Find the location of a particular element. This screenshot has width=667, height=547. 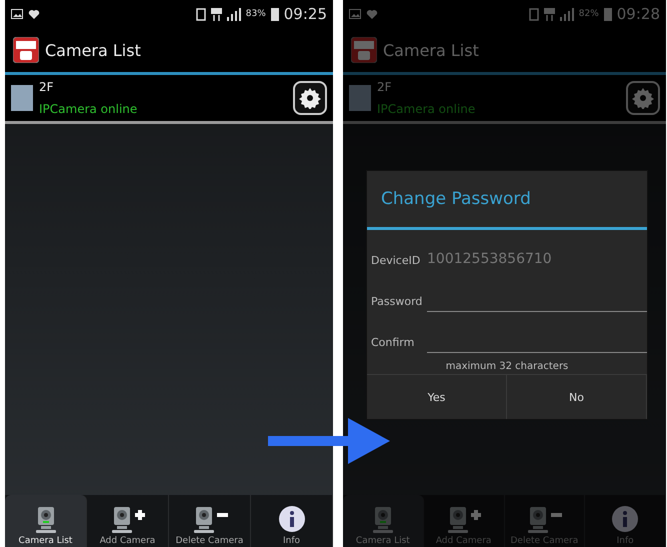

tab: Add Camera is located at coordinates (128, 521).